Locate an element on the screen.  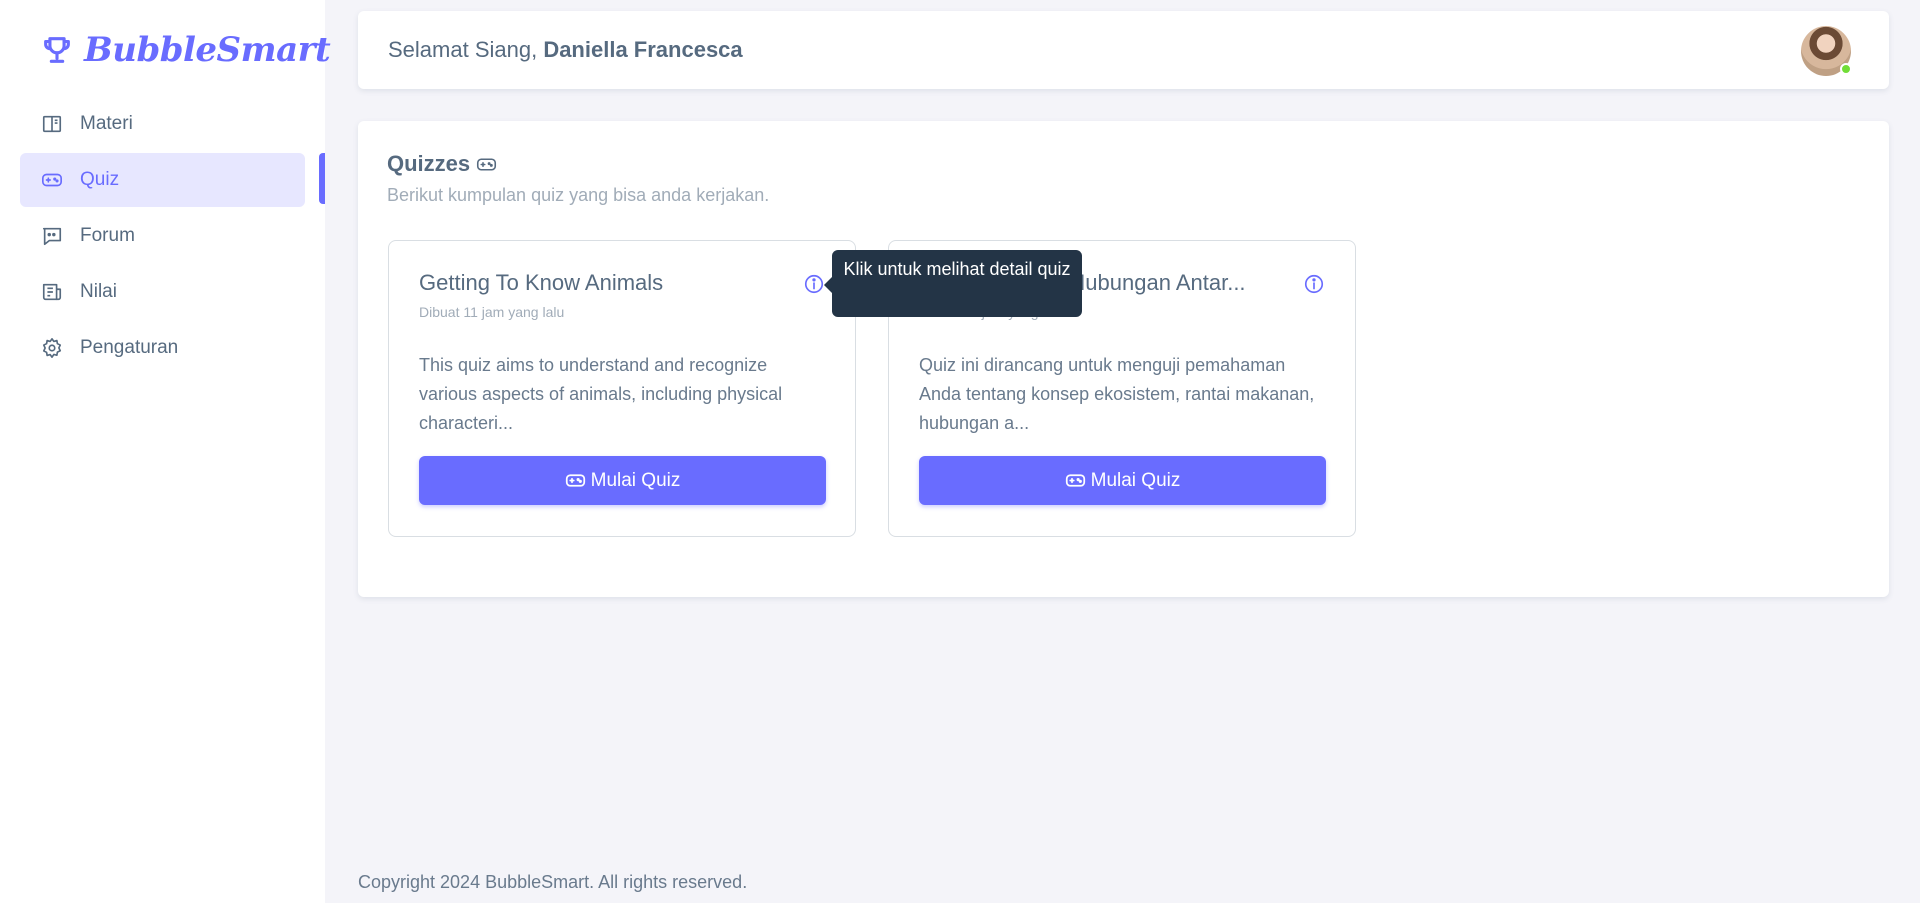
sidebar-item-quiz: Quiz is located at coordinates (162, 180).